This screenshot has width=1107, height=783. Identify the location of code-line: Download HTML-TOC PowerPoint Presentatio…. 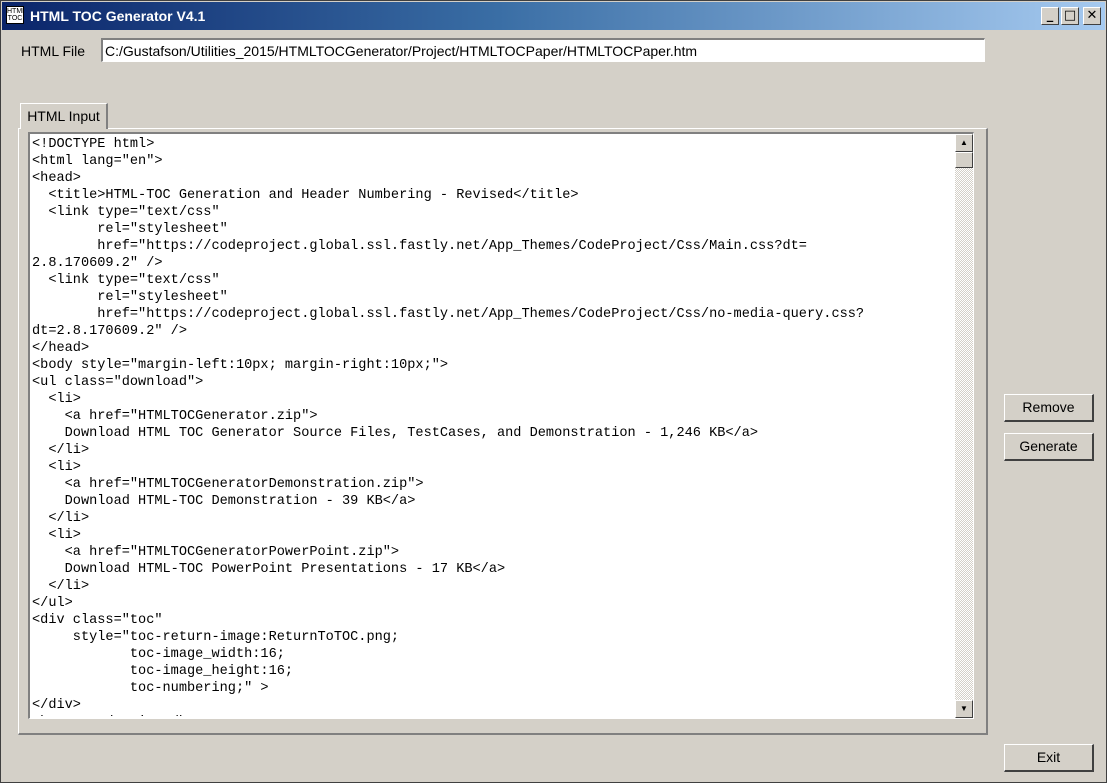
(269, 569).